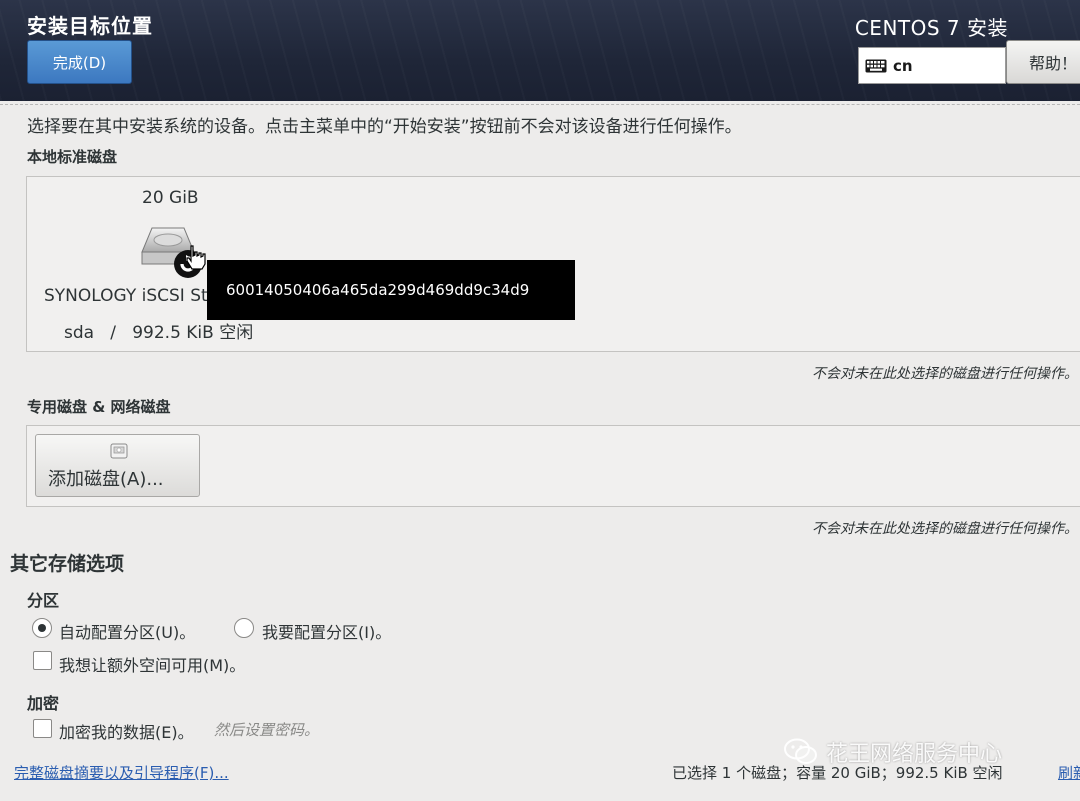  I want to click on disk-size: 20 GiB, so click(170, 198).